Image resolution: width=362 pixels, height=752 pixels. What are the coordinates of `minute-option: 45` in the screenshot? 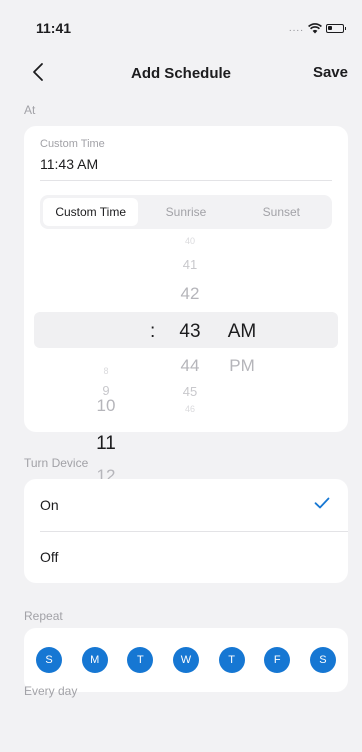 It's located at (190, 391).